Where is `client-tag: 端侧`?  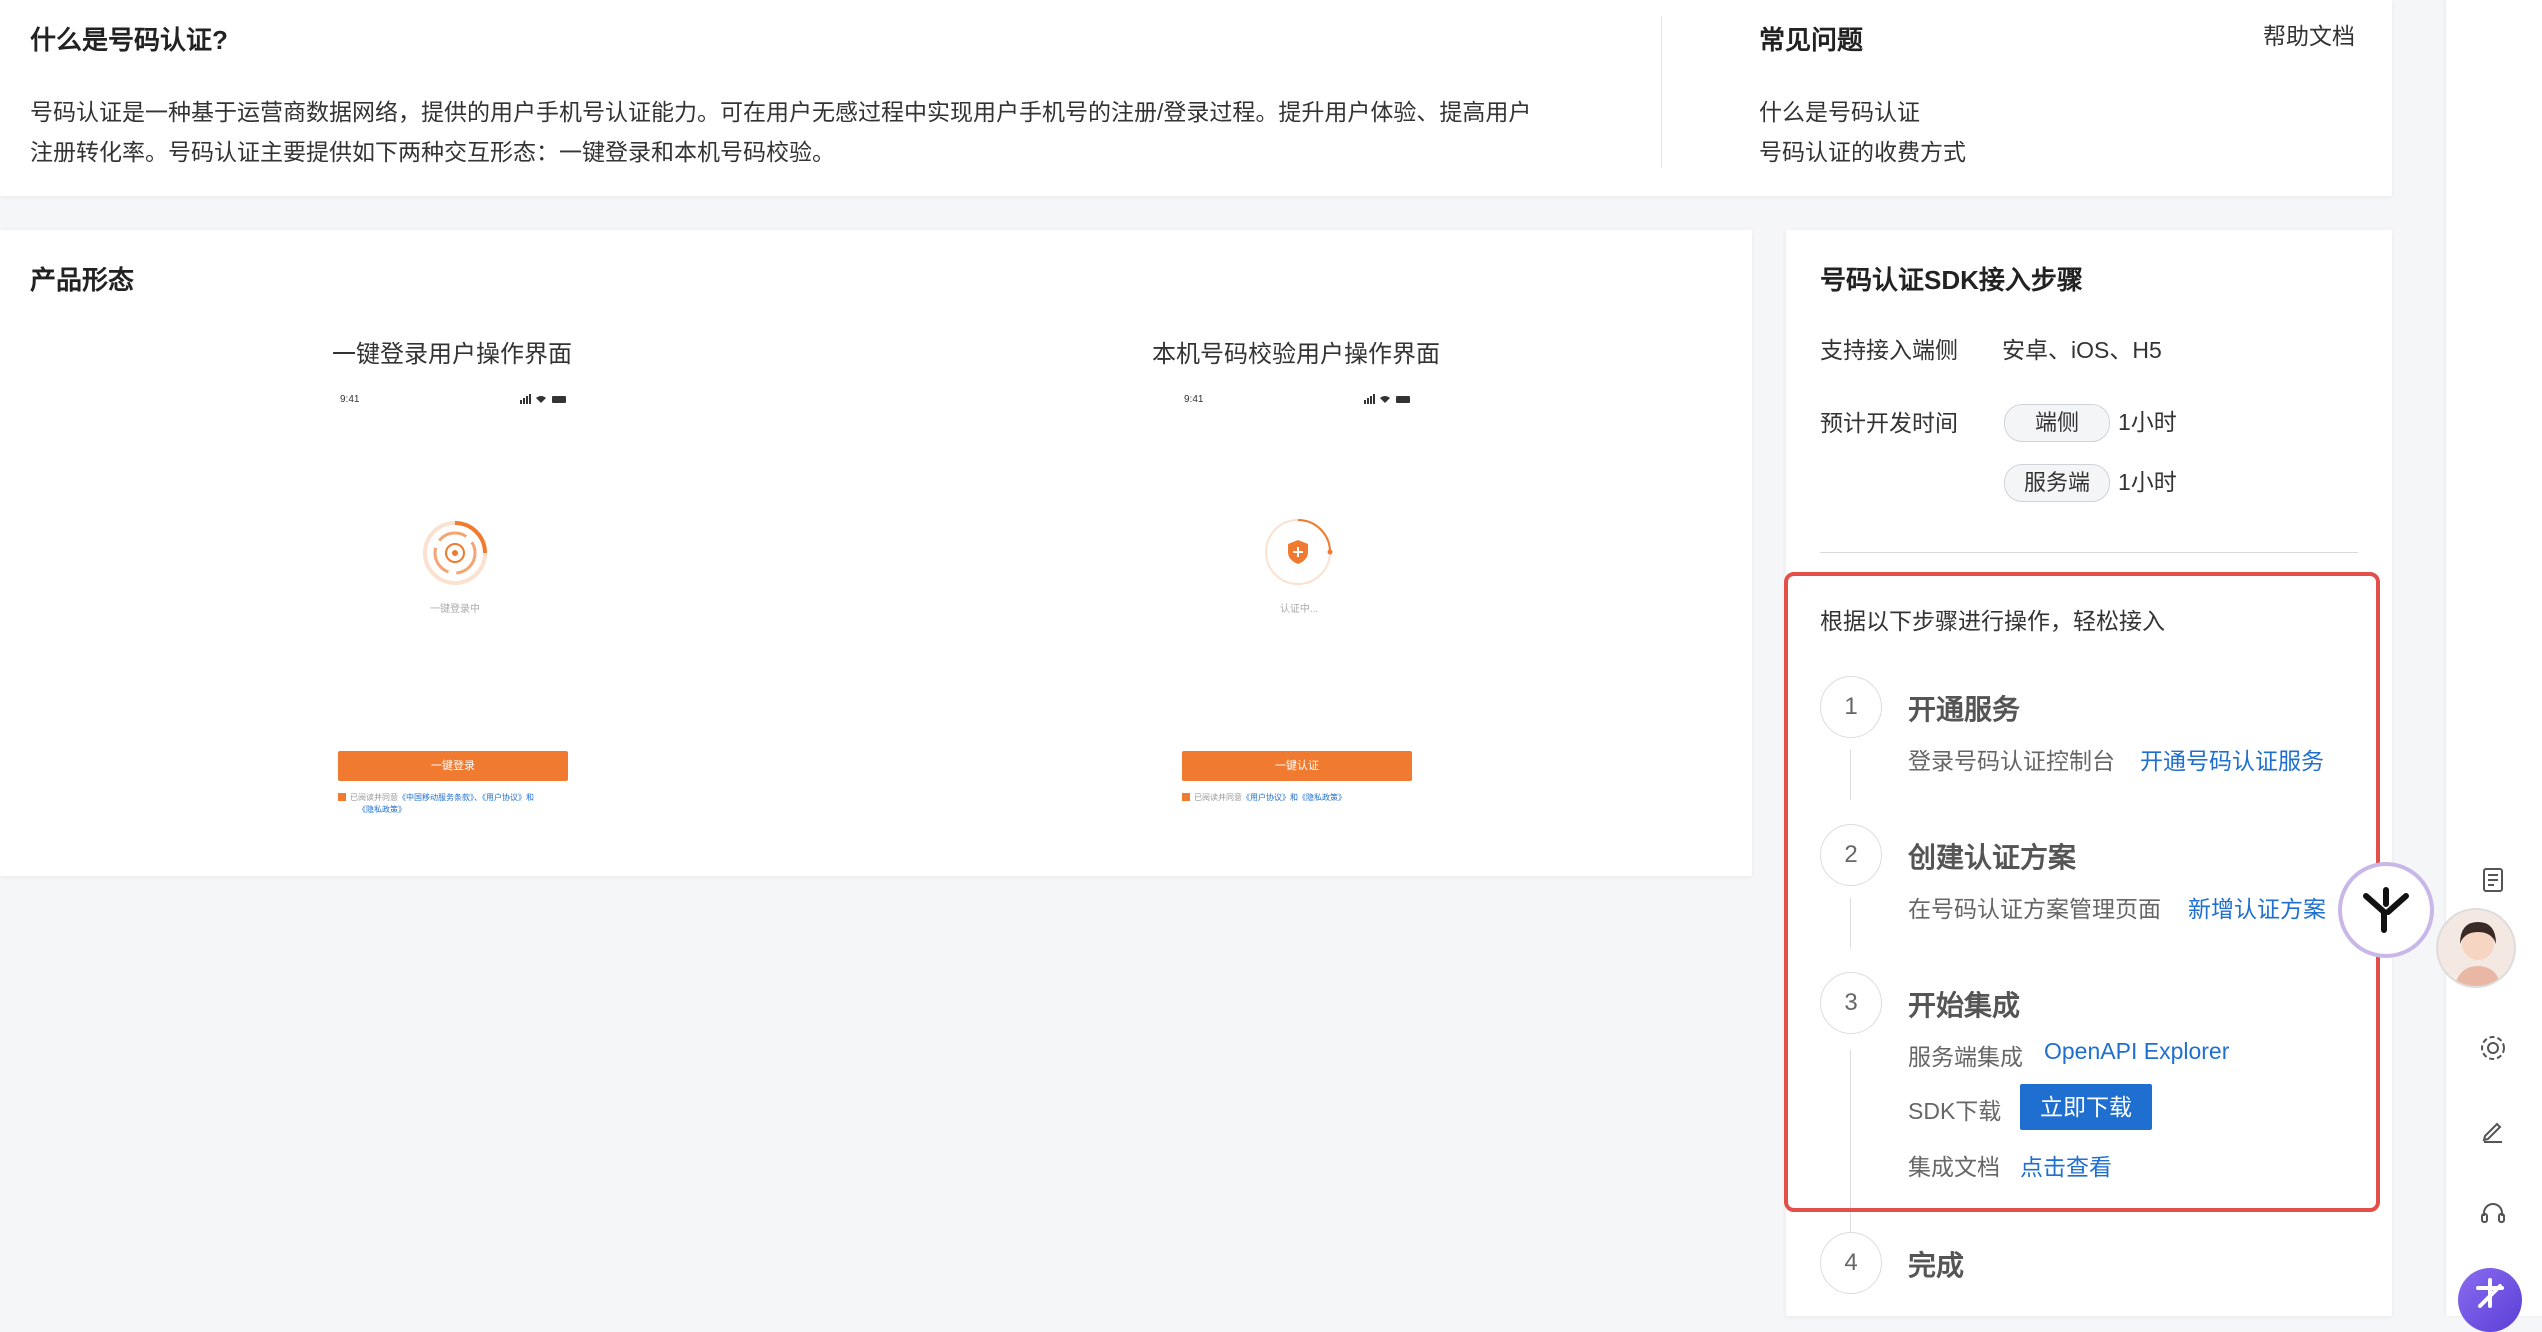 client-tag: 端侧 is located at coordinates (2057, 423).